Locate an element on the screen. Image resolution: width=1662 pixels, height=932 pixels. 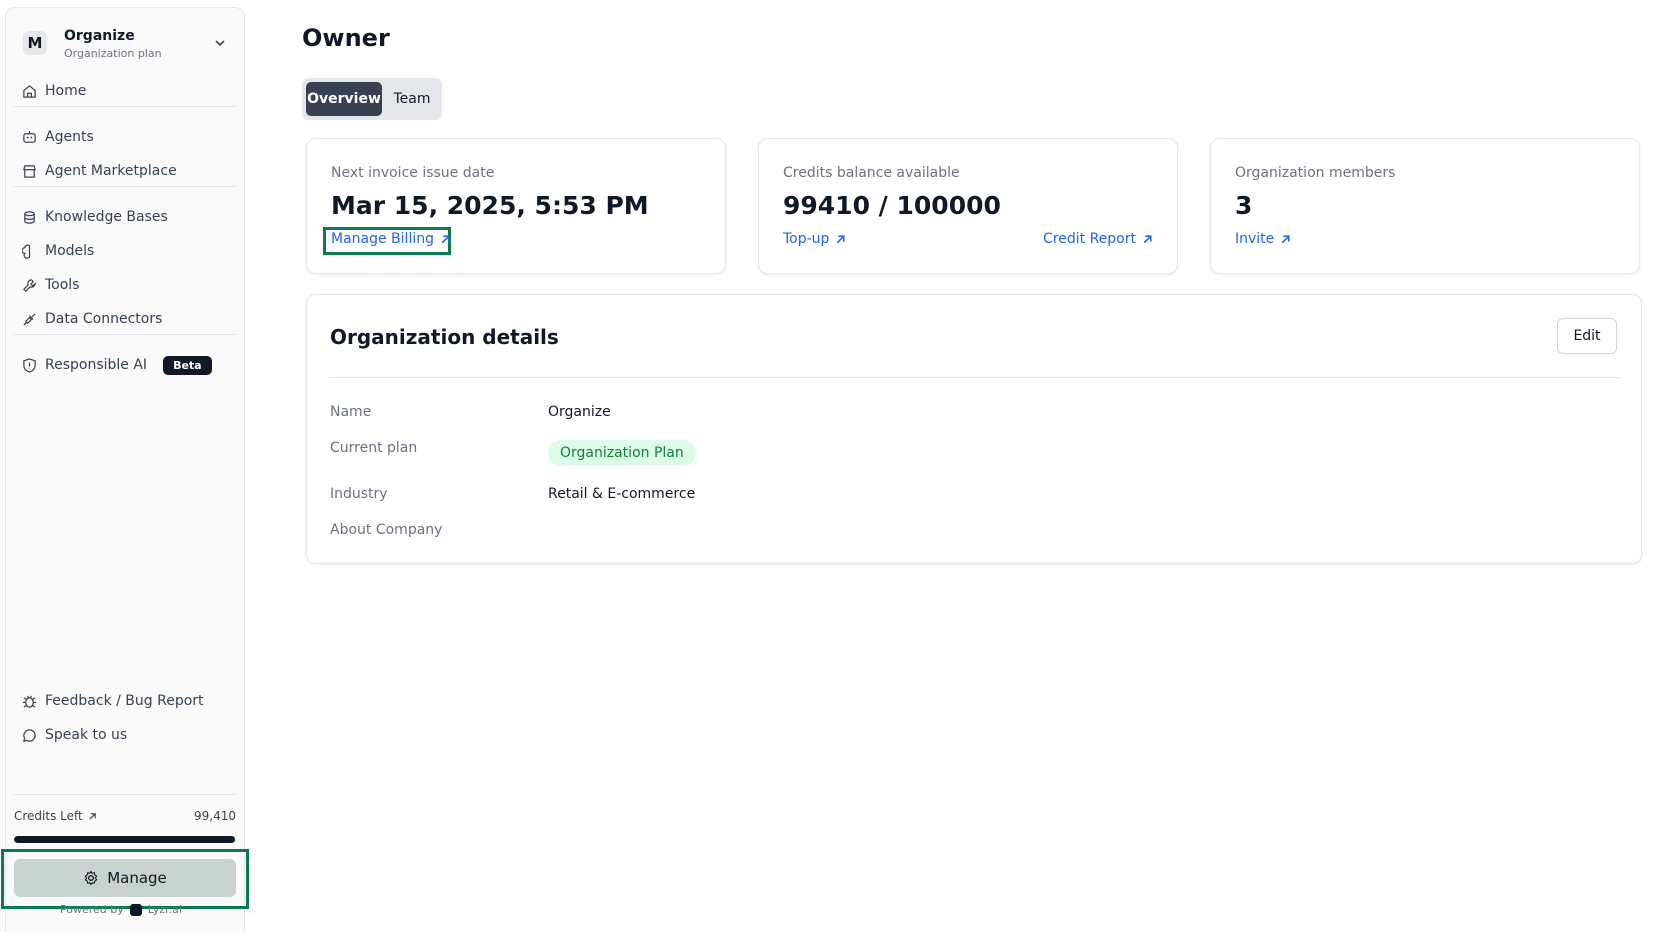
home-icon is located at coordinates (29, 91).